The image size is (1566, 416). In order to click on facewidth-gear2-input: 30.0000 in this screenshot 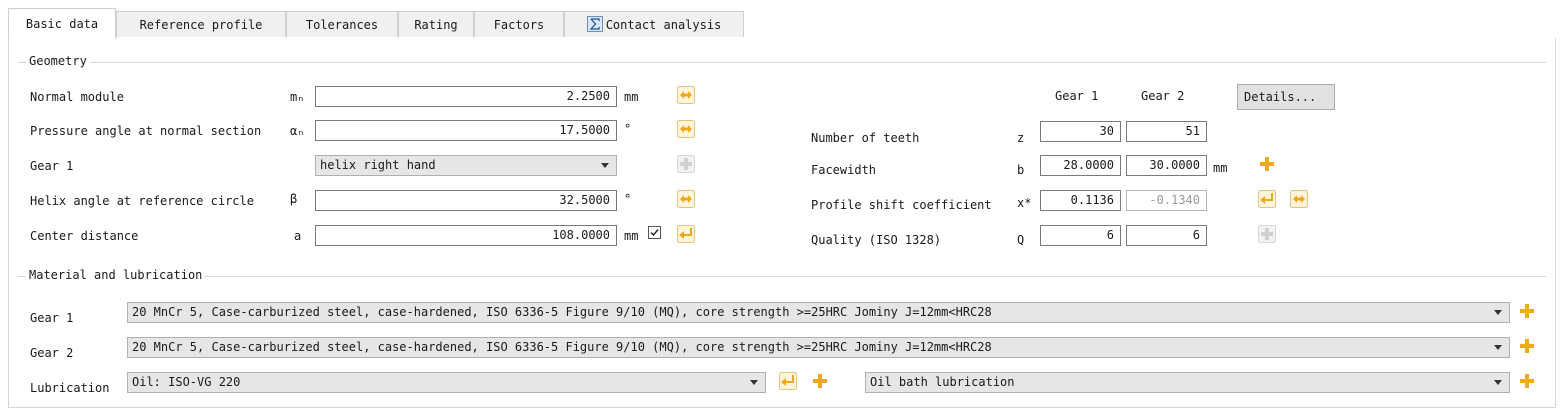, I will do `click(1166, 165)`.